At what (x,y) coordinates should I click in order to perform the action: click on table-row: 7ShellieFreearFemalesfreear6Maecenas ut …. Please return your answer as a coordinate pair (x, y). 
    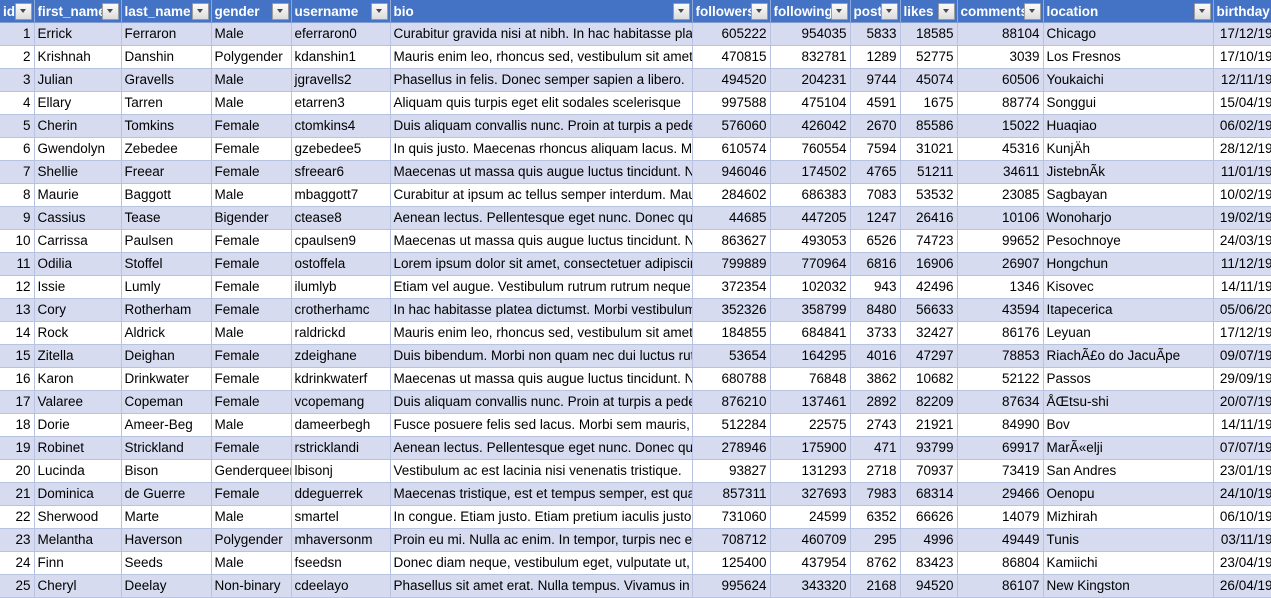
    Looking at the image, I should click on (635, 172).